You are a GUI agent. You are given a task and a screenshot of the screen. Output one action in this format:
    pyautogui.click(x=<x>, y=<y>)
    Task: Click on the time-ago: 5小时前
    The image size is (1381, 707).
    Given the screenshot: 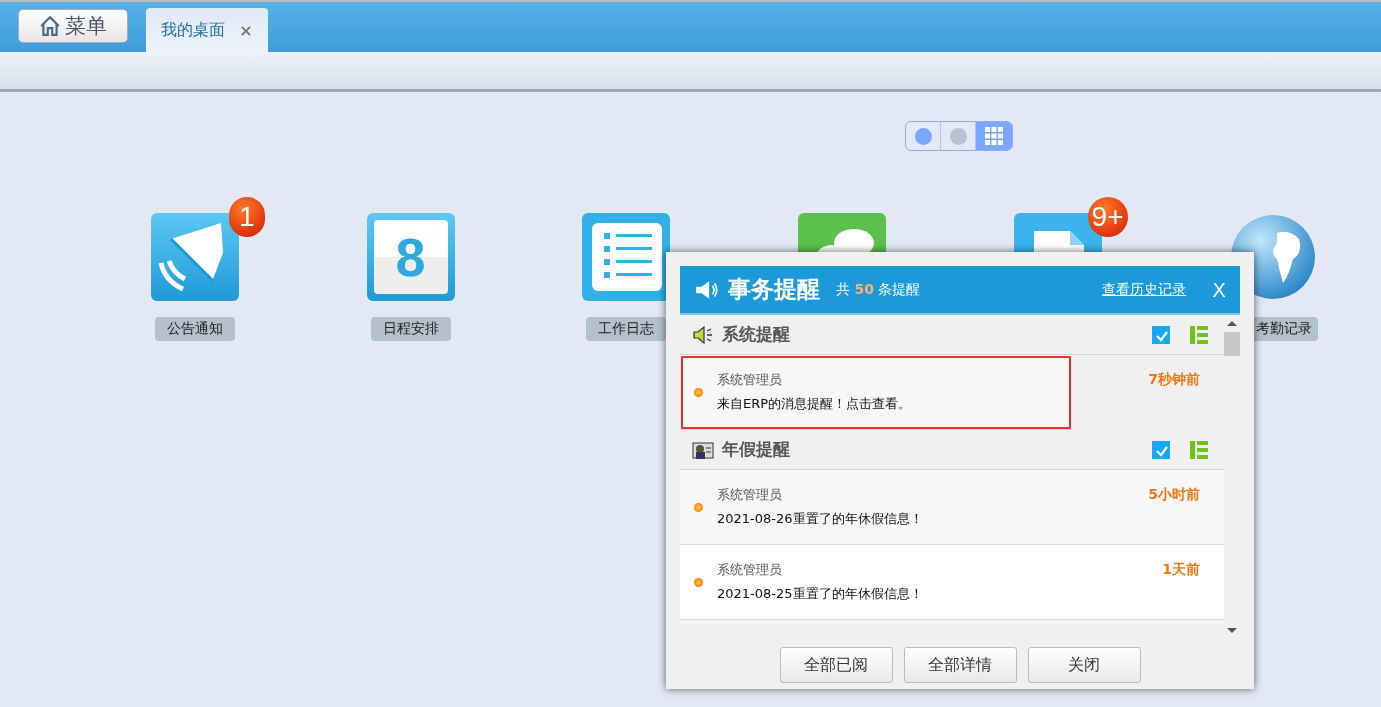 What is the action you would take?
    pyautogui.click(x=1174, y=495)
    